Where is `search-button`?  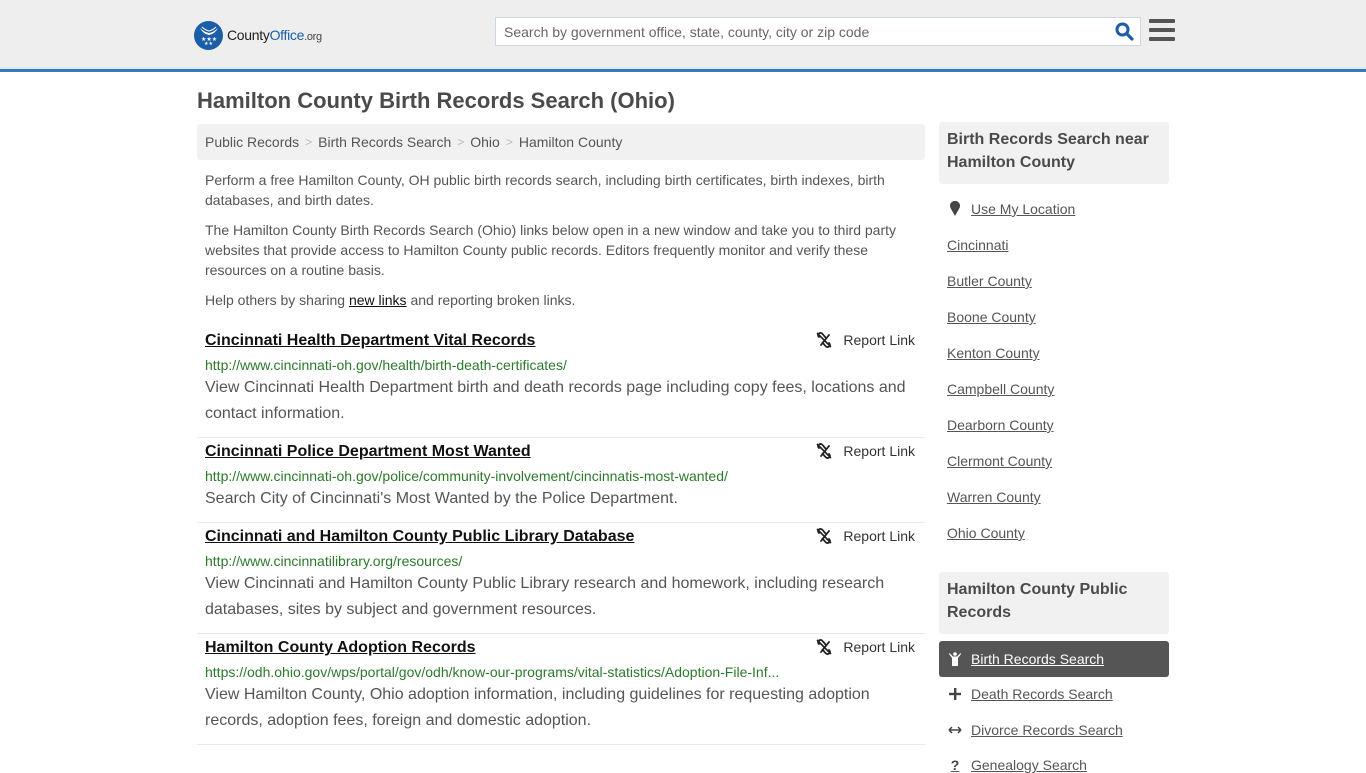
search-button is located at coordinates (1124, 31).